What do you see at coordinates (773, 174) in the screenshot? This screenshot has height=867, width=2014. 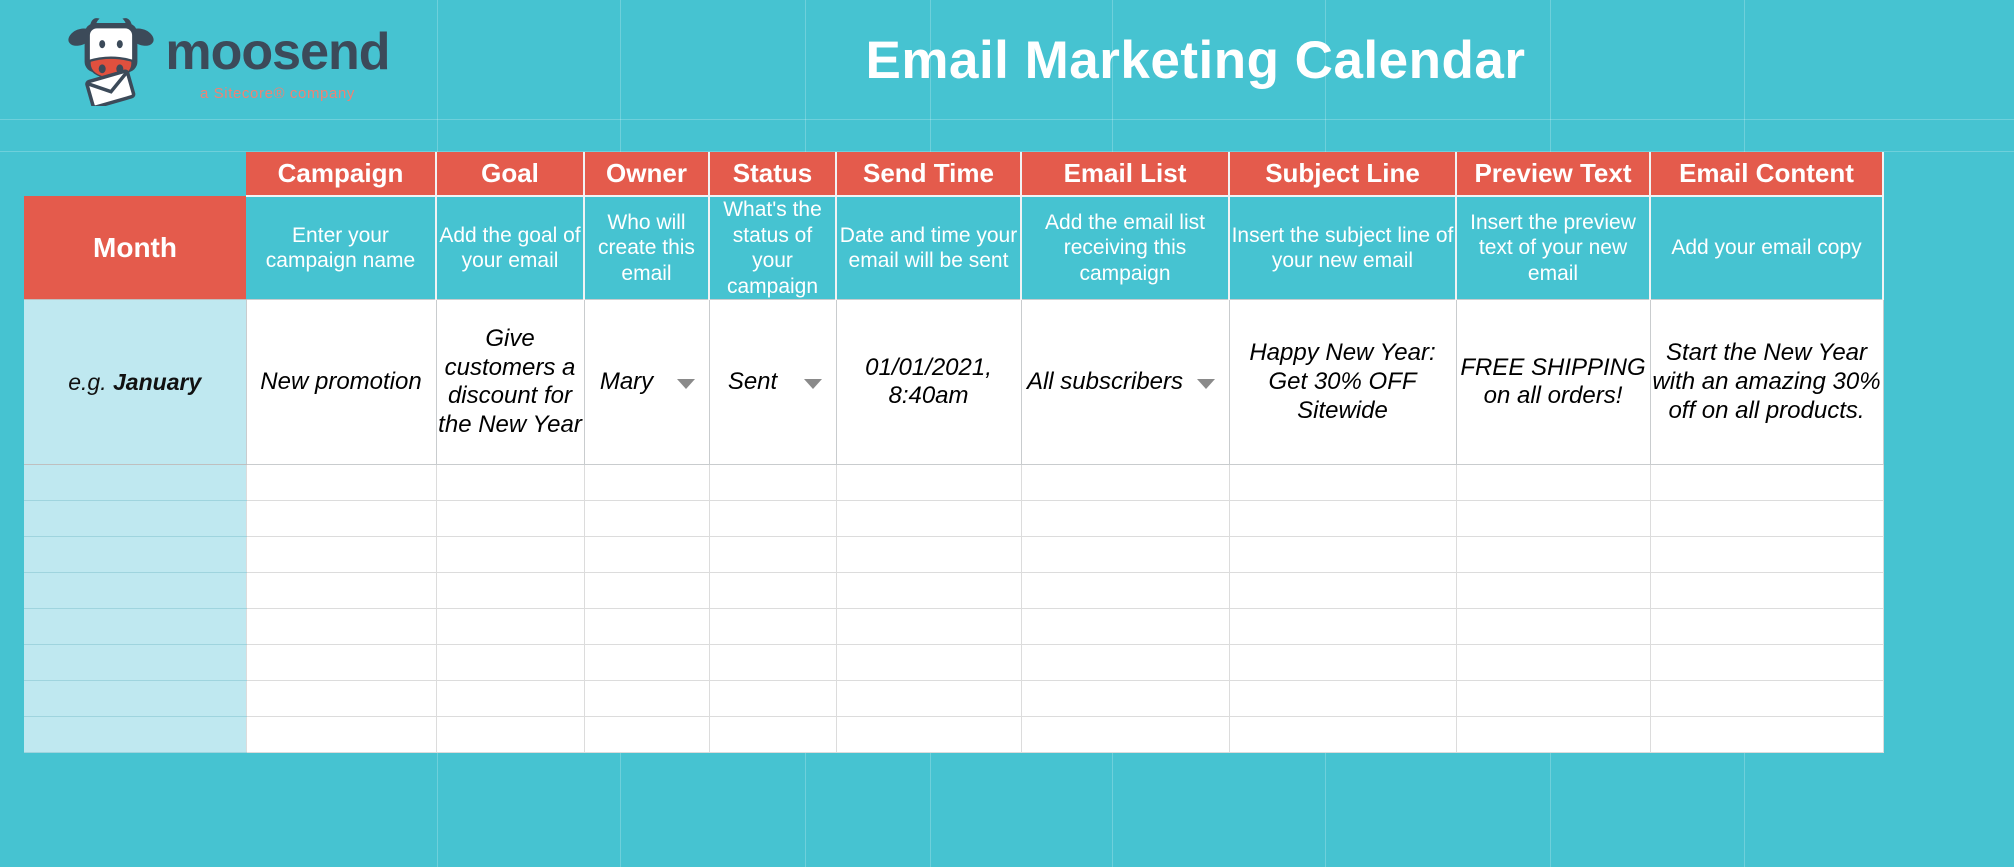 I see `column-header-status: Status` at bounding box center [773, 174].